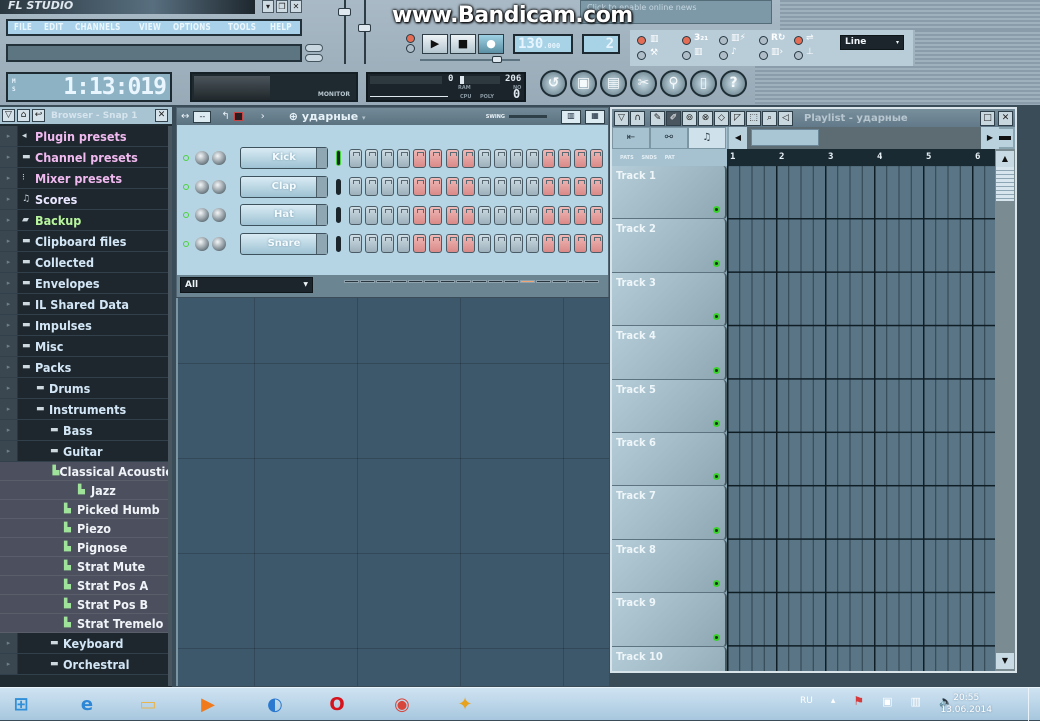 This screenshot has width=1040, height=721. What do you see at coordinates (863, 157) in the screenshot?
I see `bar-ruler: 1 2 3 4 5 6` at bounding box center [863, 157].